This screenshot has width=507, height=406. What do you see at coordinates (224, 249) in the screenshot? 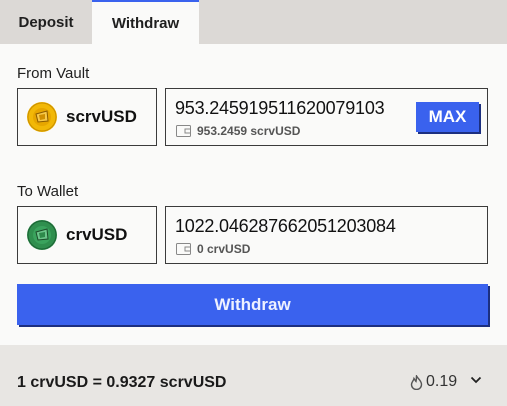
I see `to-balance-text: 0 crvUSD` at bounding box center [224, 249].